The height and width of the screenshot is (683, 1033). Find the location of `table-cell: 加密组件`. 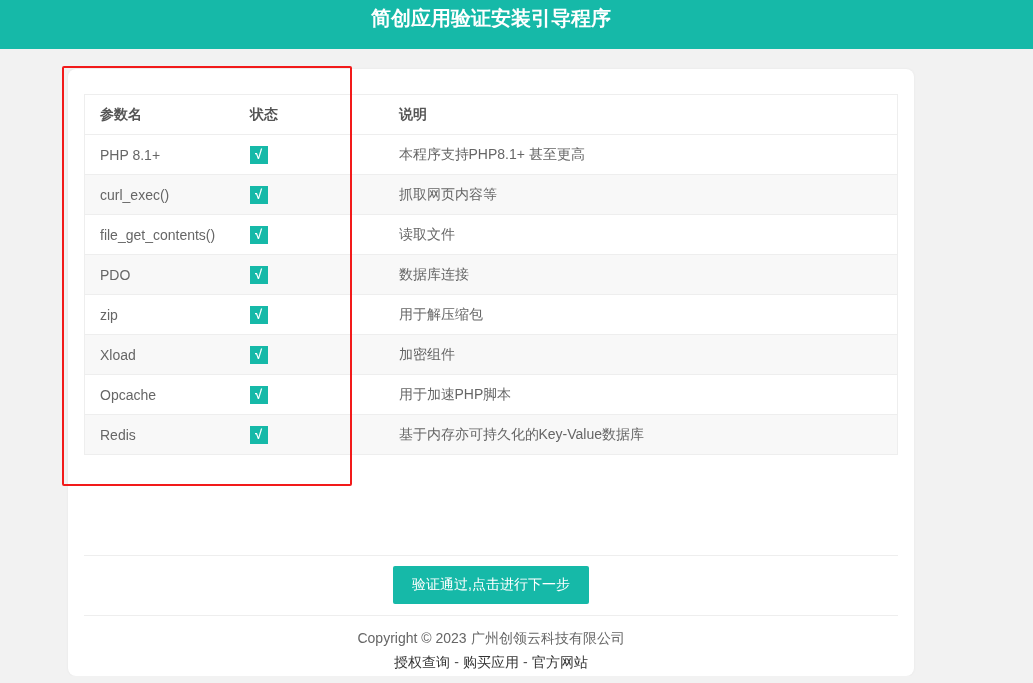

table-cell: 加密组件 is located at coordinates (640, 354).